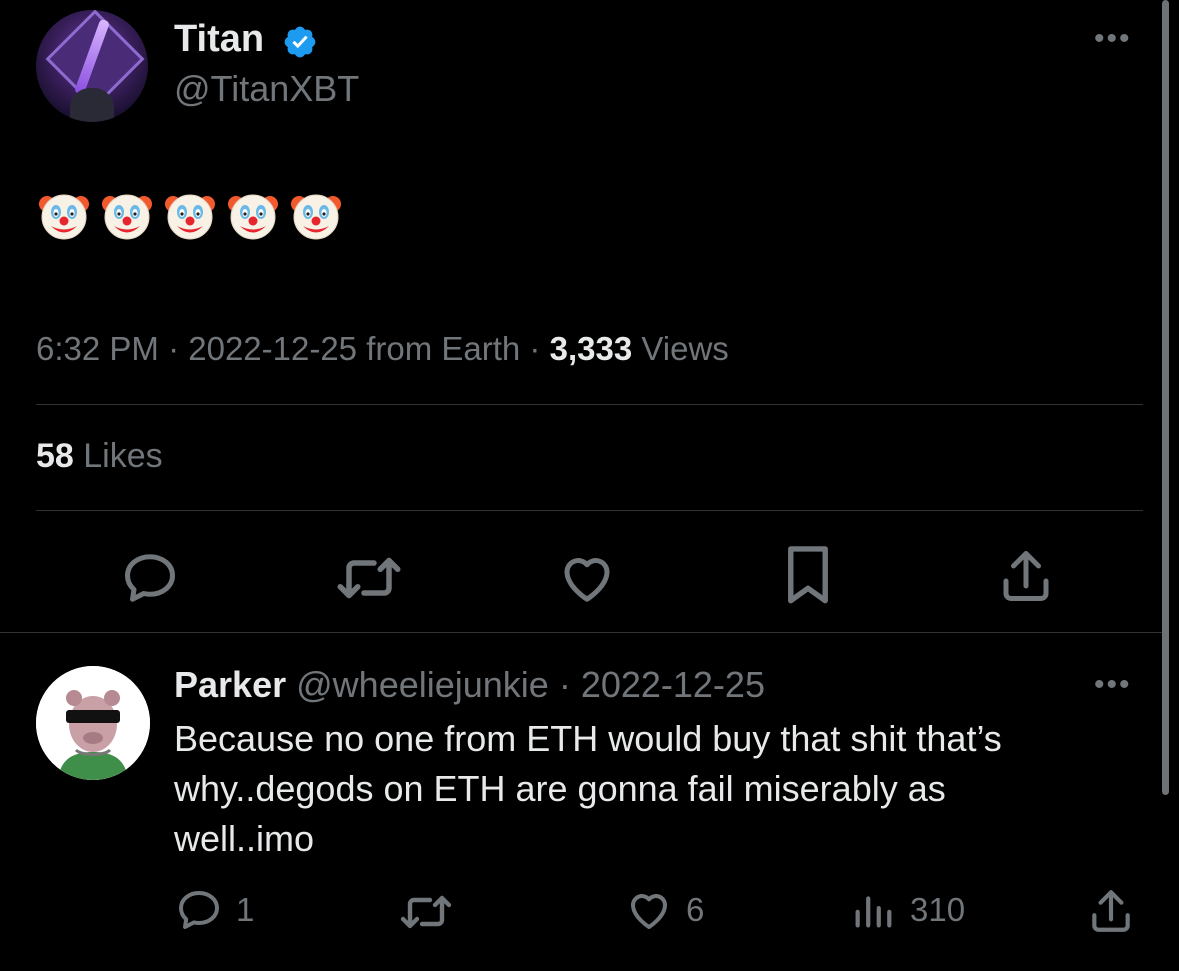  Describe the element at coordinates (873, 912) in the screenshot. I see `analytics-icon` at that location.